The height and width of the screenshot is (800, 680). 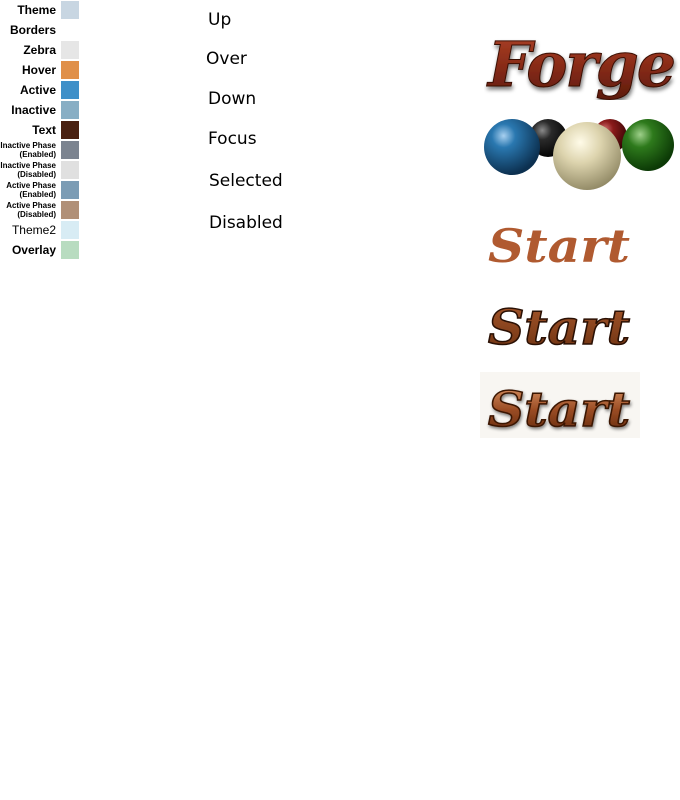 What do you see at coordinates (44, 130) in the screenshot?
I see `swatch-label: Text` at bounding box center [44, 130].